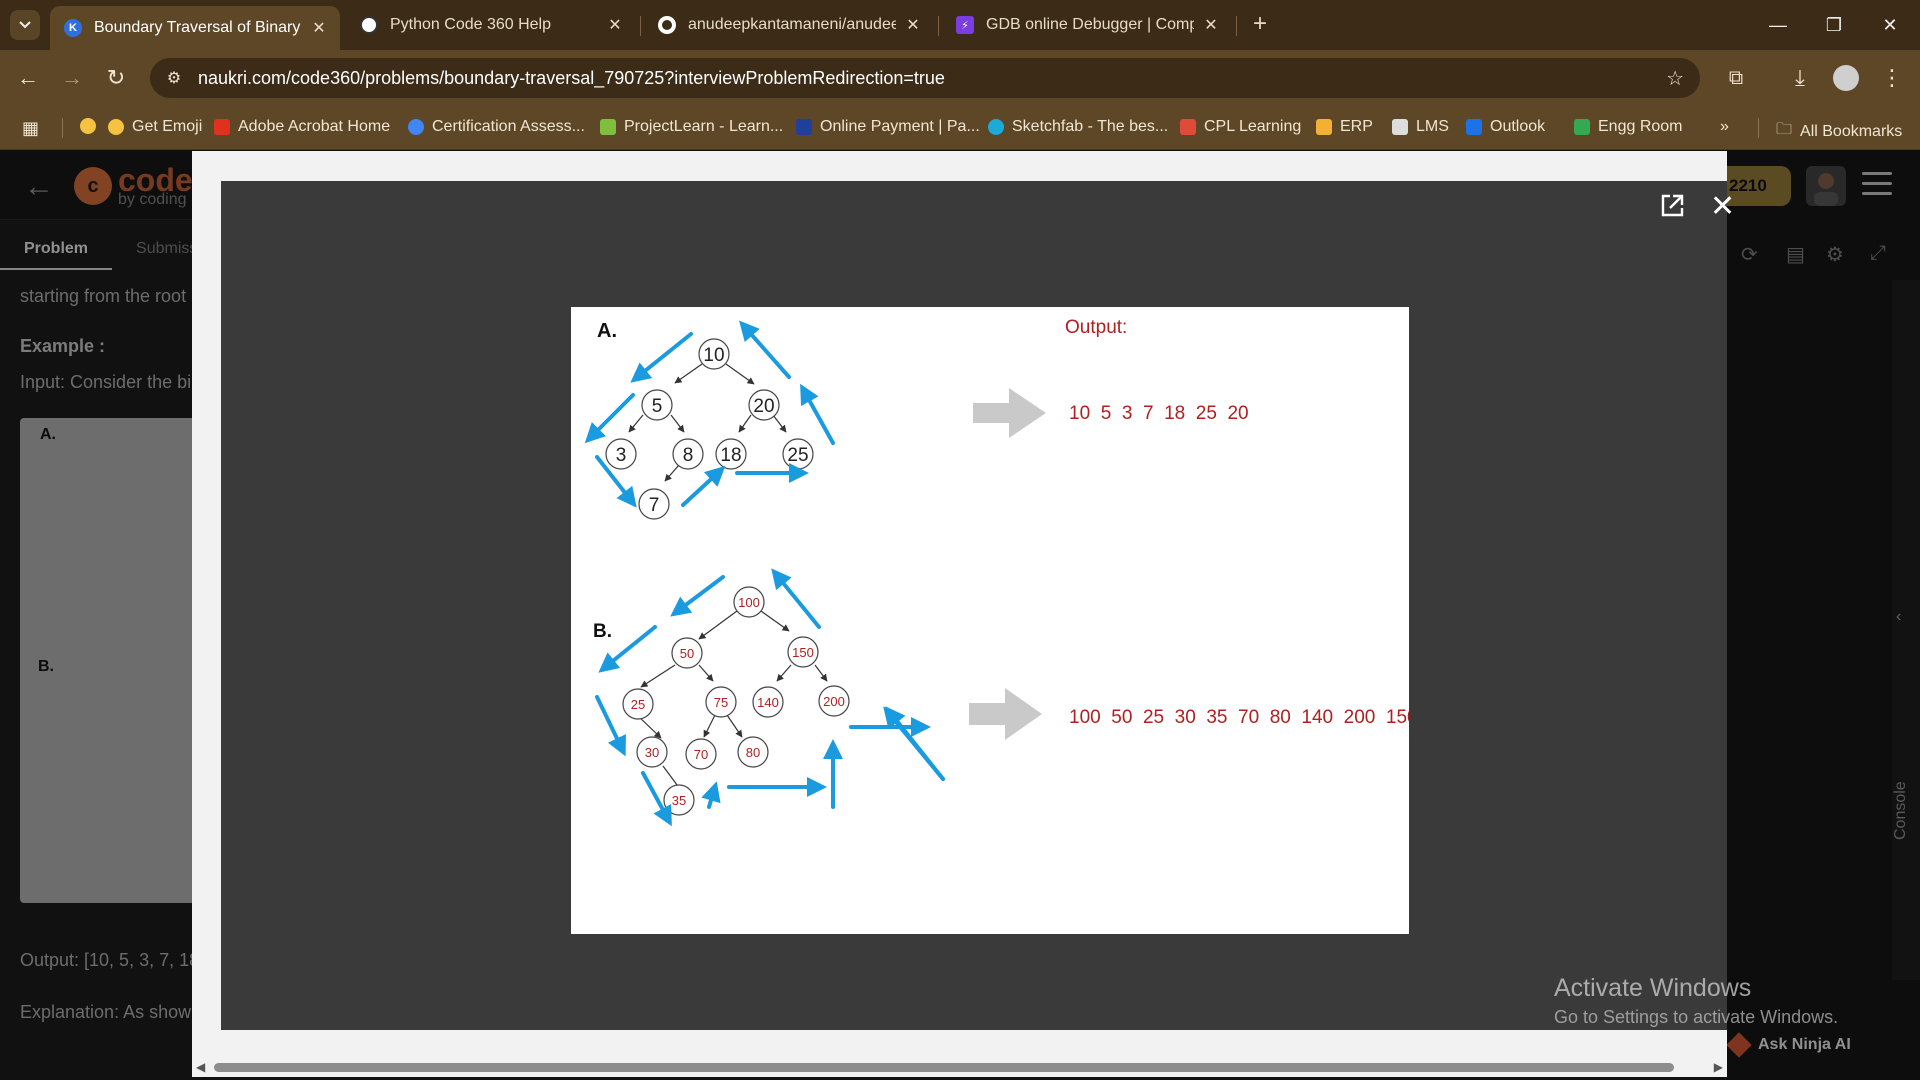 Image resolution: width=1920 pixels, height=1080 pixels. I want to click on tree-node: 30, so click(652, 752).